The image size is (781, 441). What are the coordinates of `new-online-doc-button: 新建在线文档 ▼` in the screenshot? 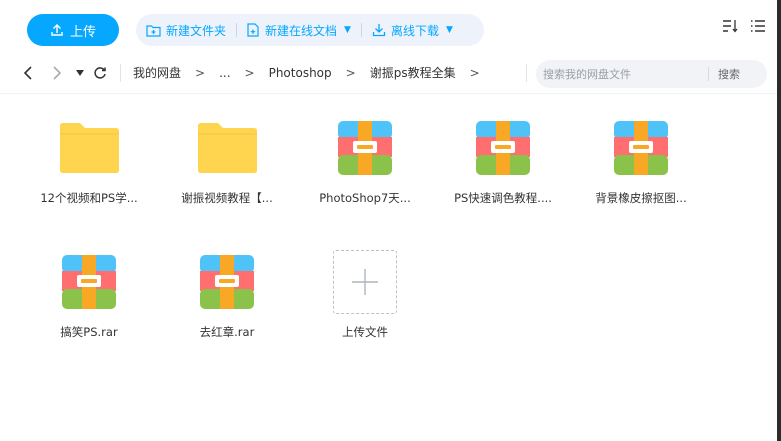 It's located at (299, 30).